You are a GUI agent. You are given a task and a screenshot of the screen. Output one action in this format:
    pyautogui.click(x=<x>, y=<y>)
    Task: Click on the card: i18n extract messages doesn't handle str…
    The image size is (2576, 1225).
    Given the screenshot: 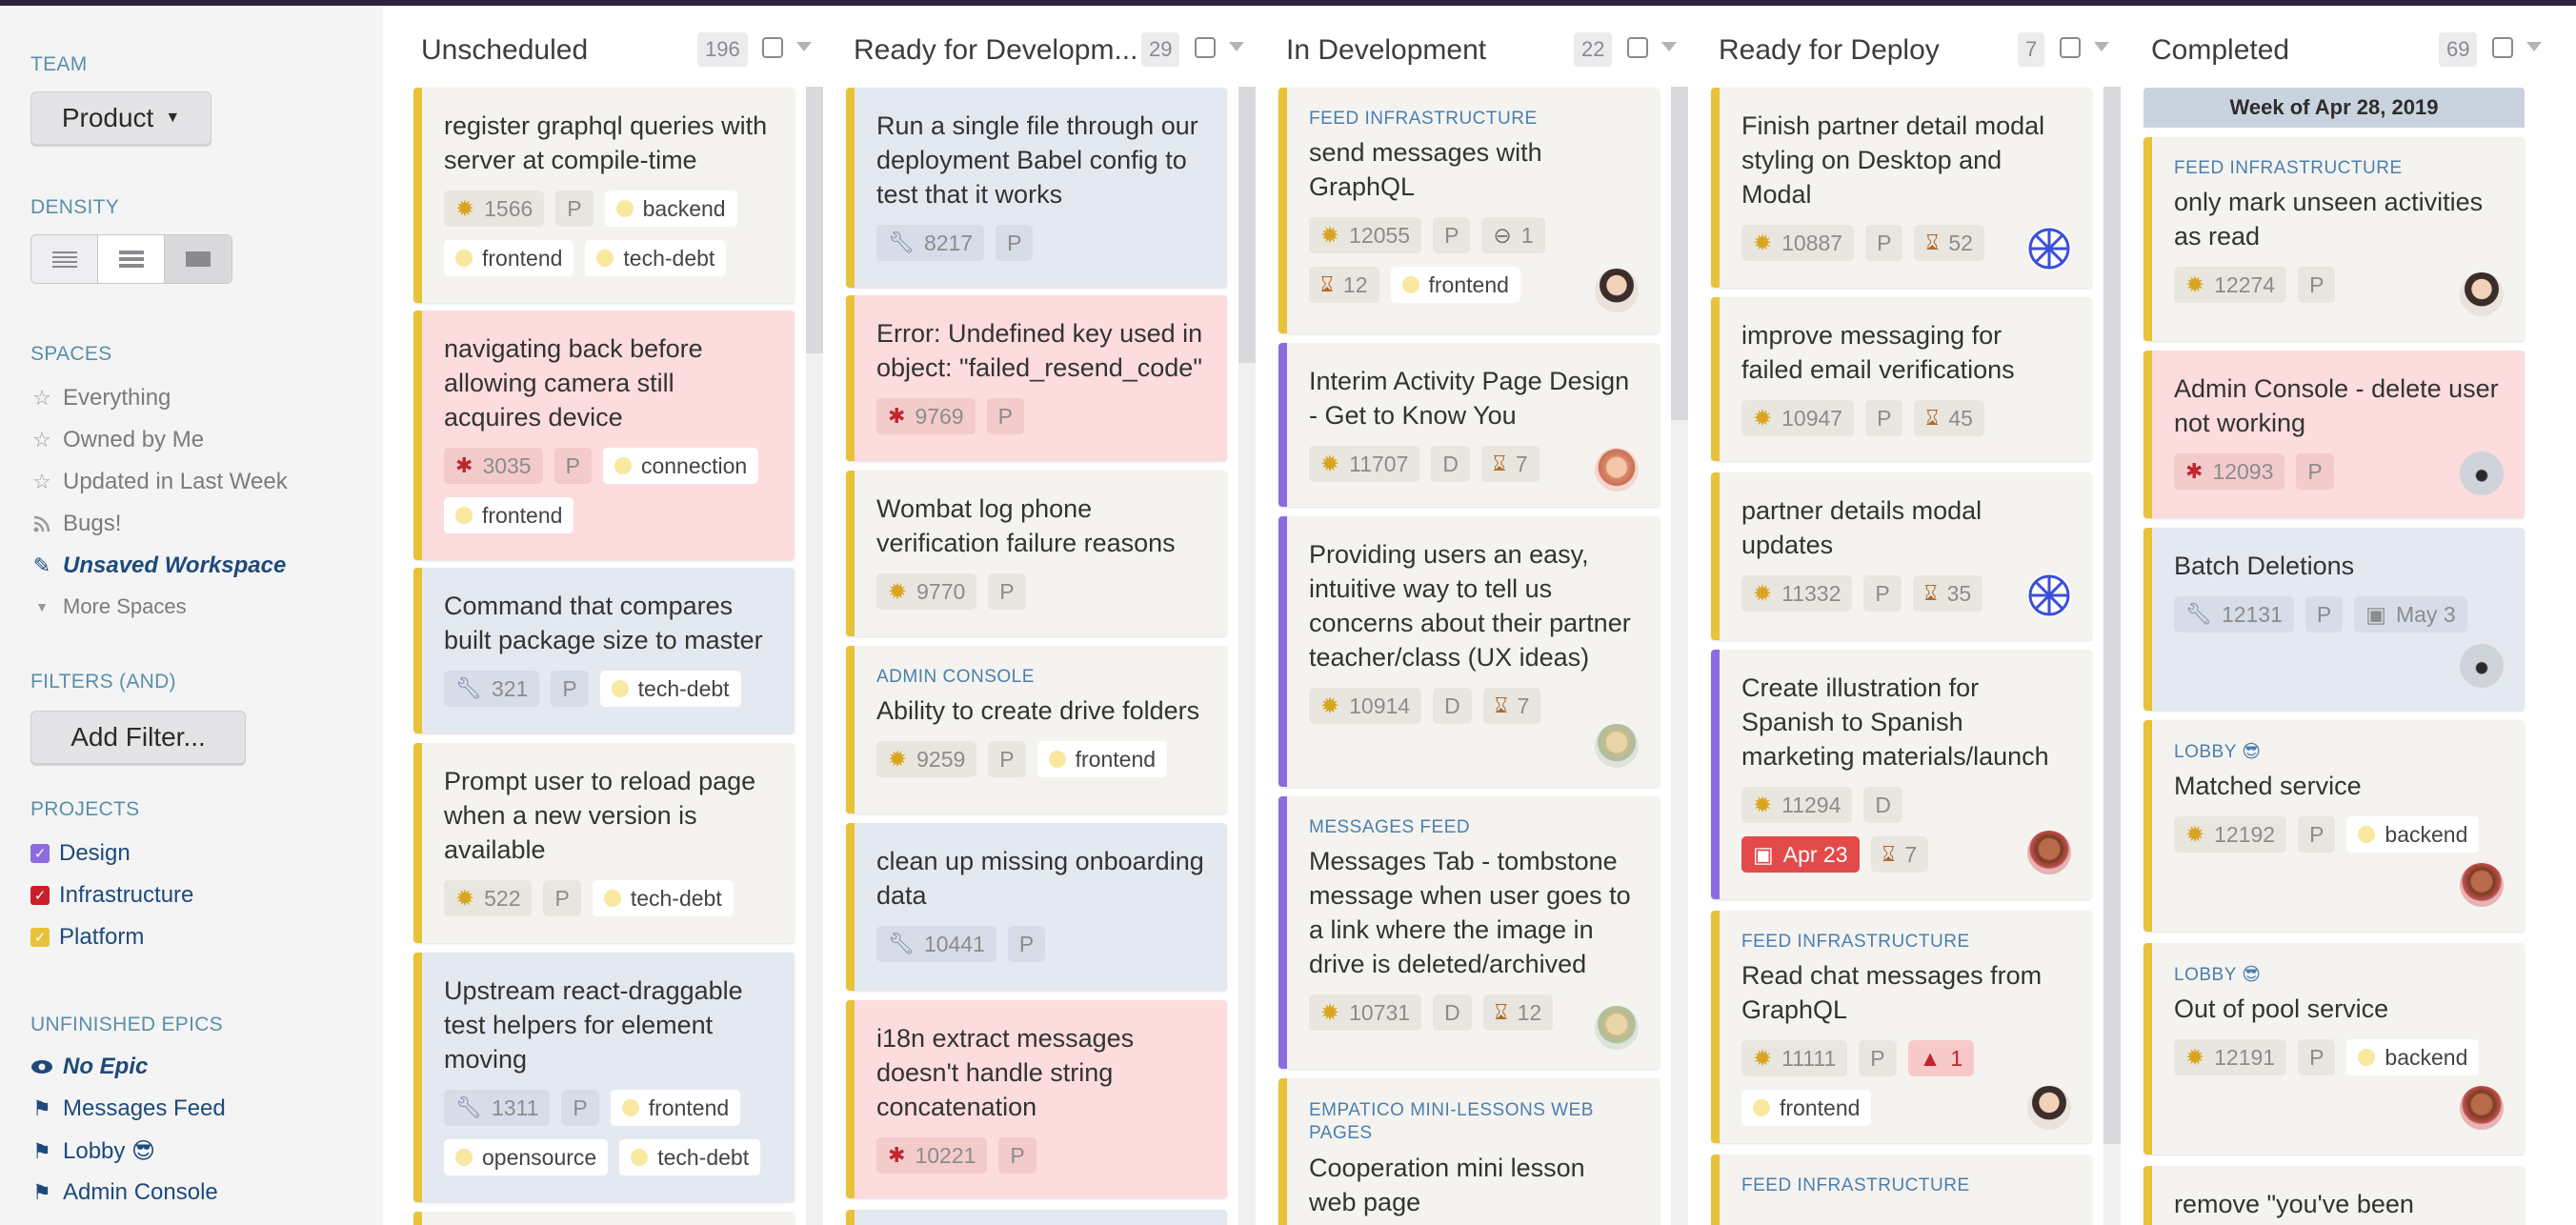 What is the action you would take?
    pyautogui.click(x=1036, y=1099)
    